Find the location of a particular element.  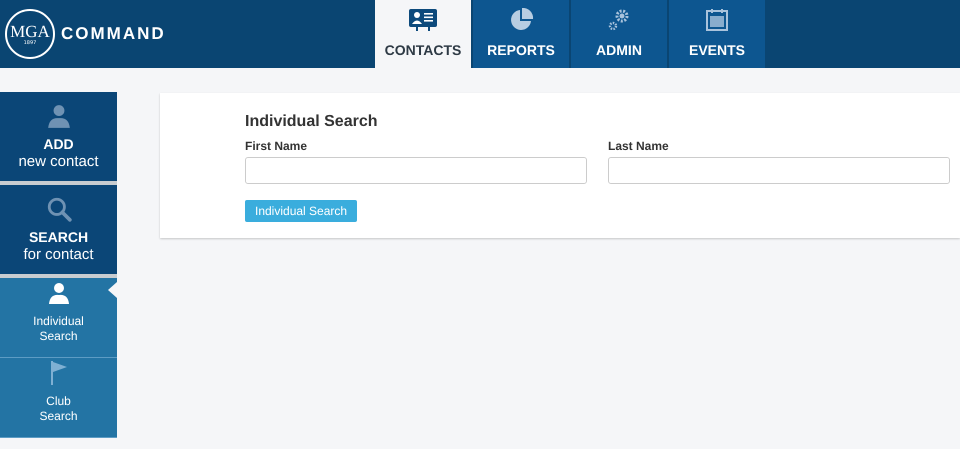

sidebar-action: SEARCH for contact is located at coordinates (58, 231).